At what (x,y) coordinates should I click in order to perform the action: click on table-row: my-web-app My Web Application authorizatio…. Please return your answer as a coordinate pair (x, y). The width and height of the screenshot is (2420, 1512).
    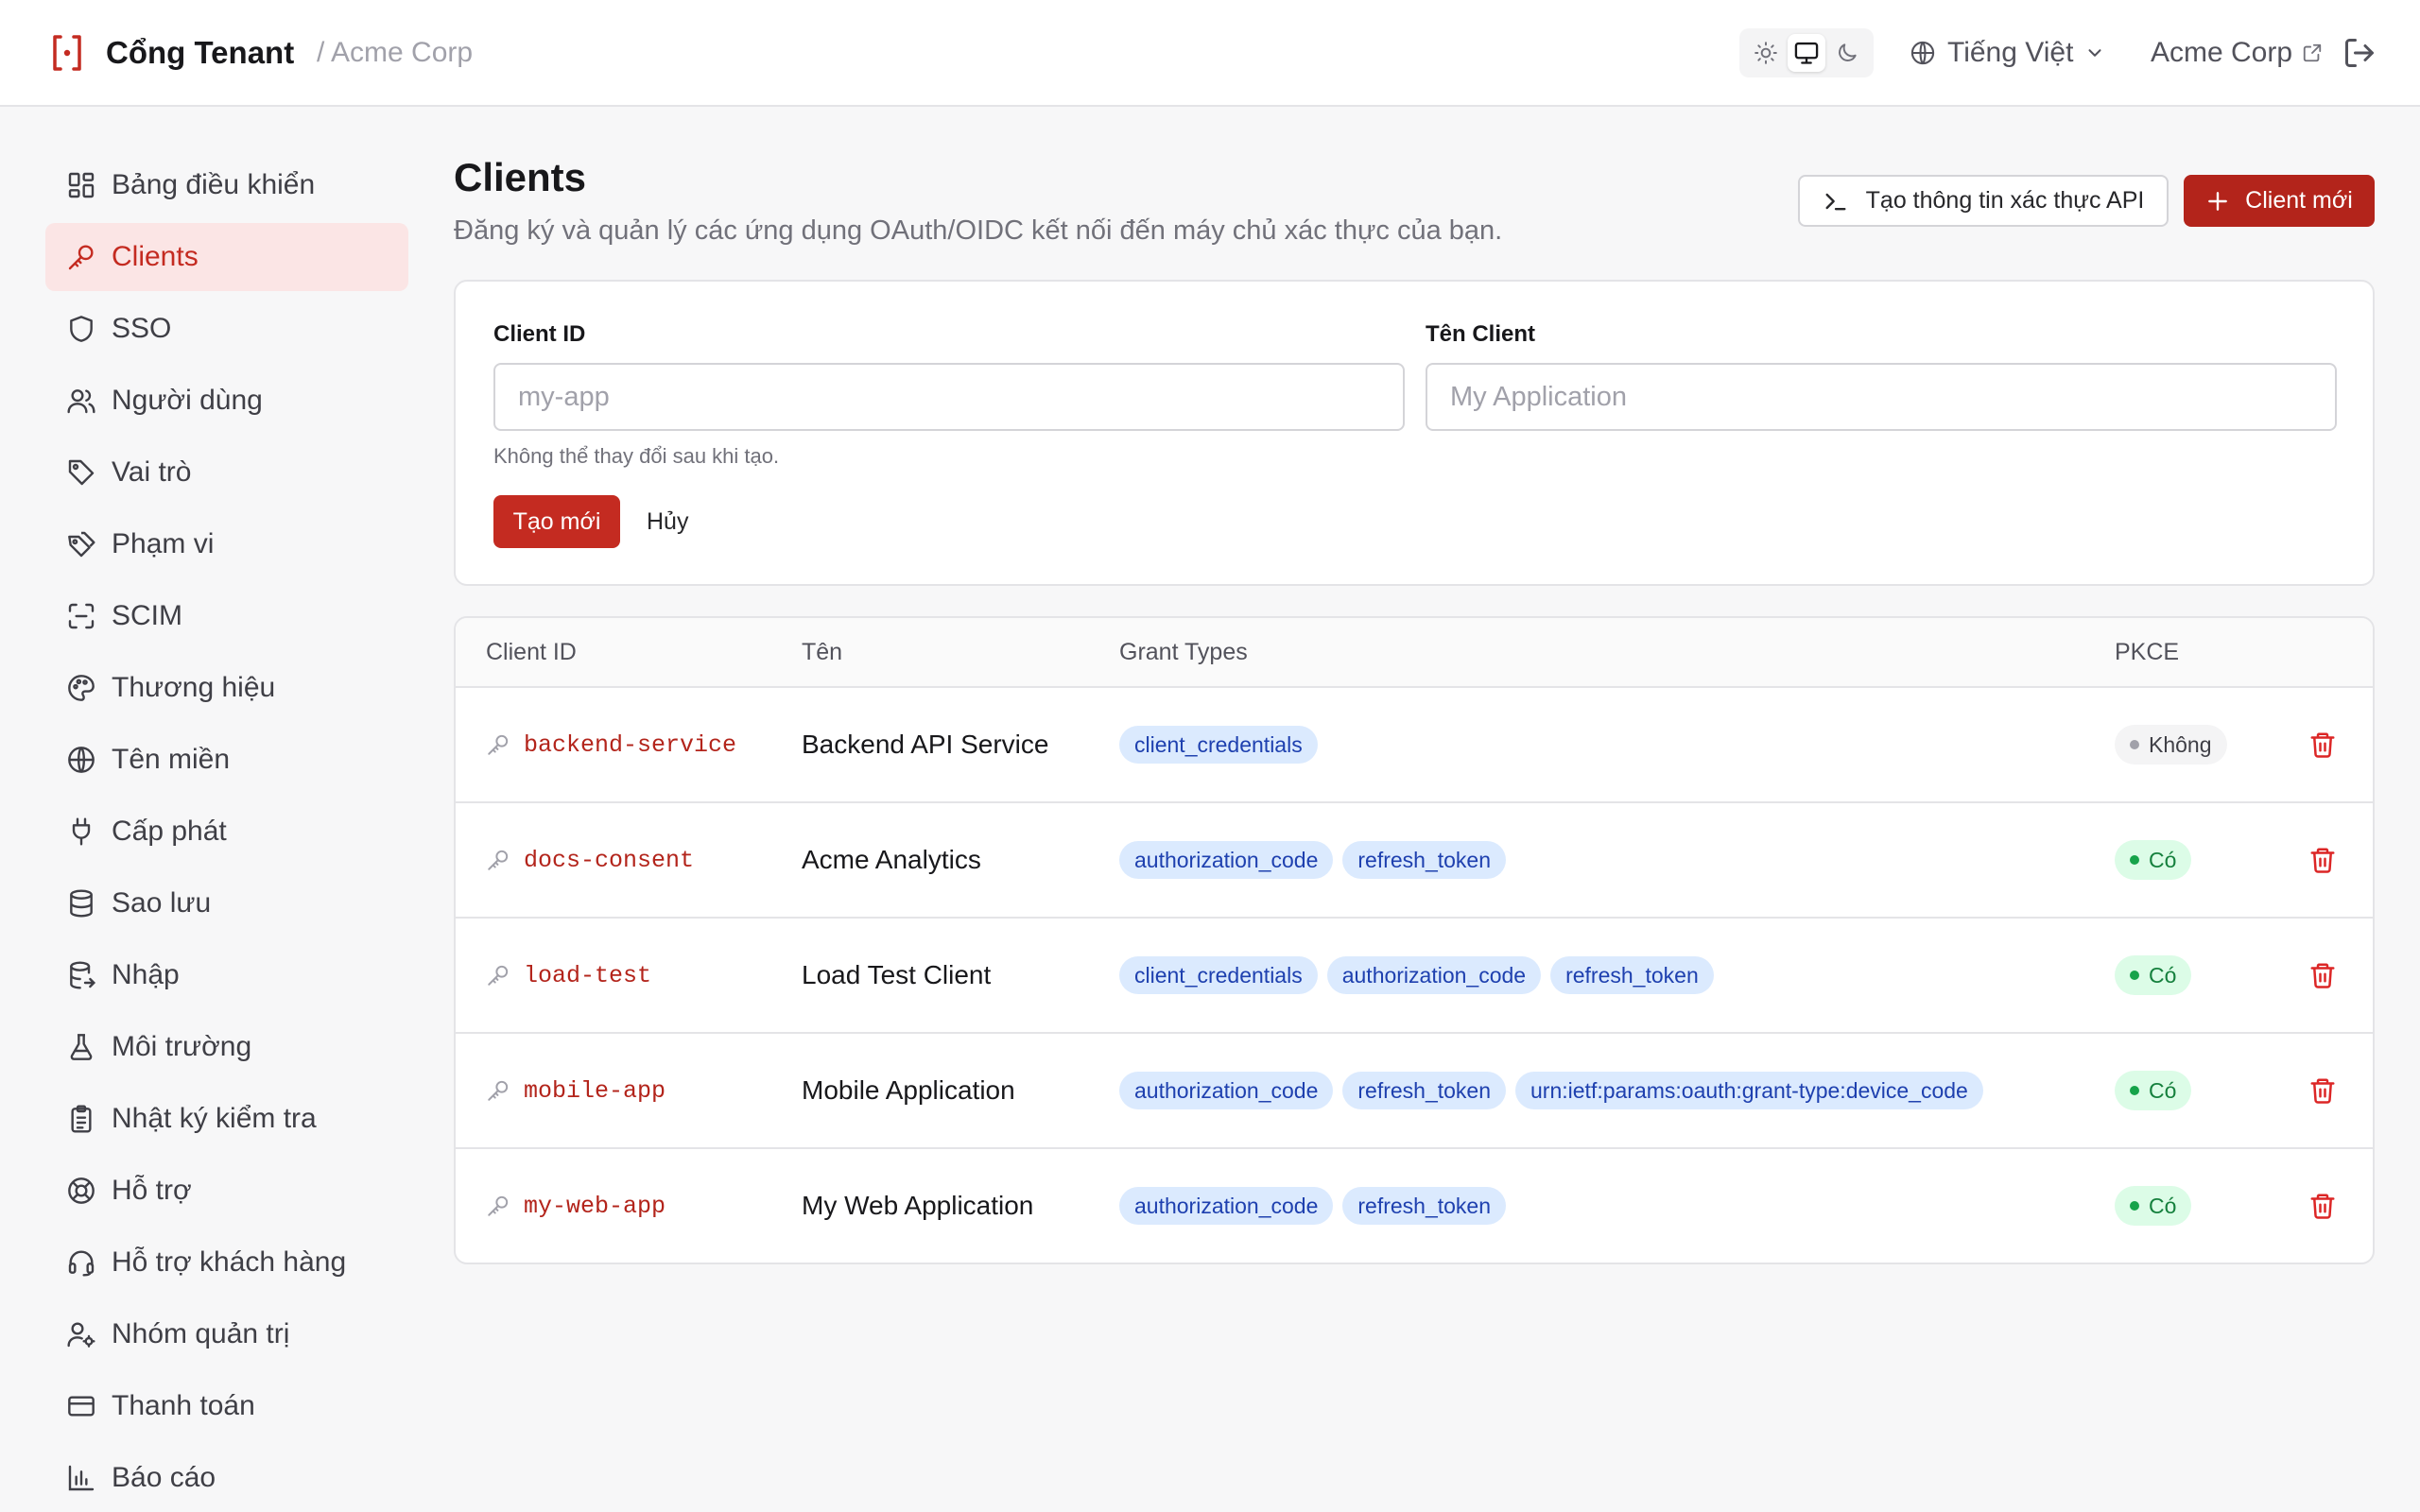
    Looking at the image, I should click on (1414, 1206).